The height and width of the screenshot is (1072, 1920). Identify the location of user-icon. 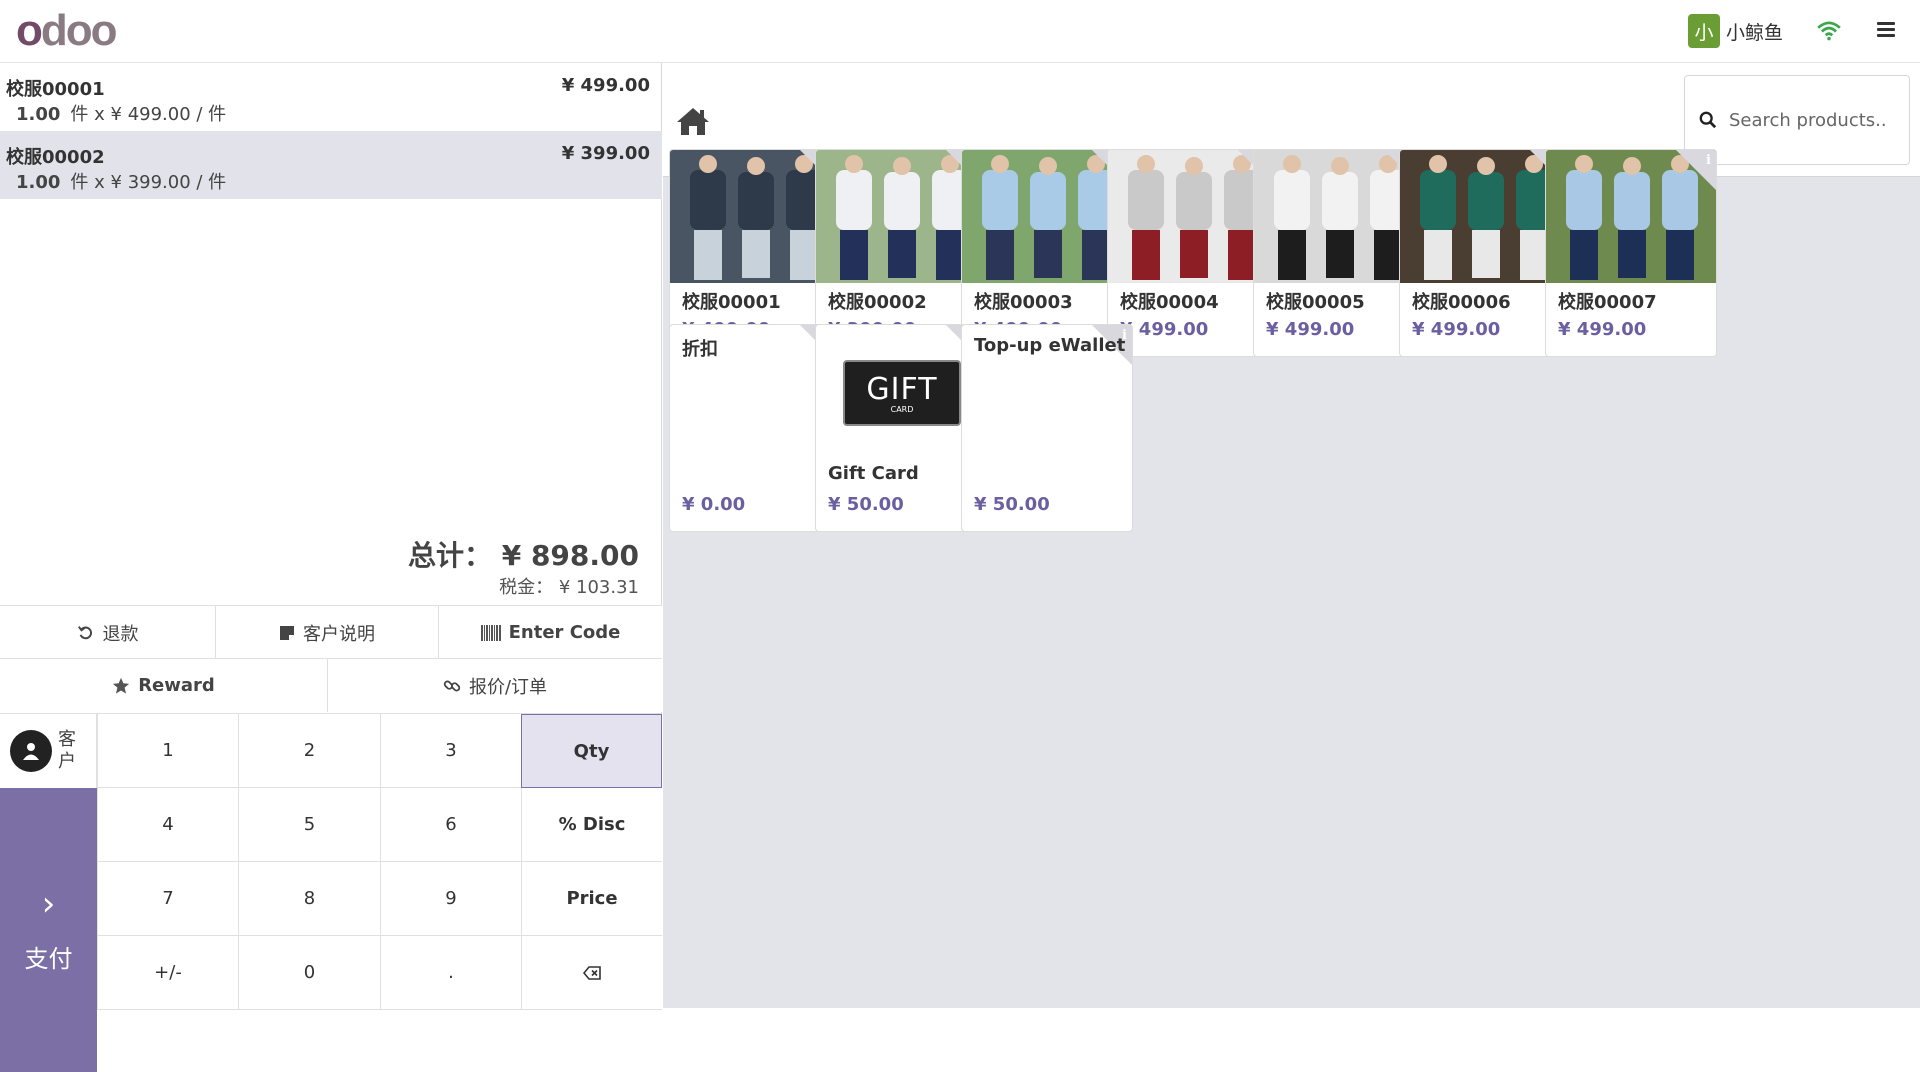
(31, 751).